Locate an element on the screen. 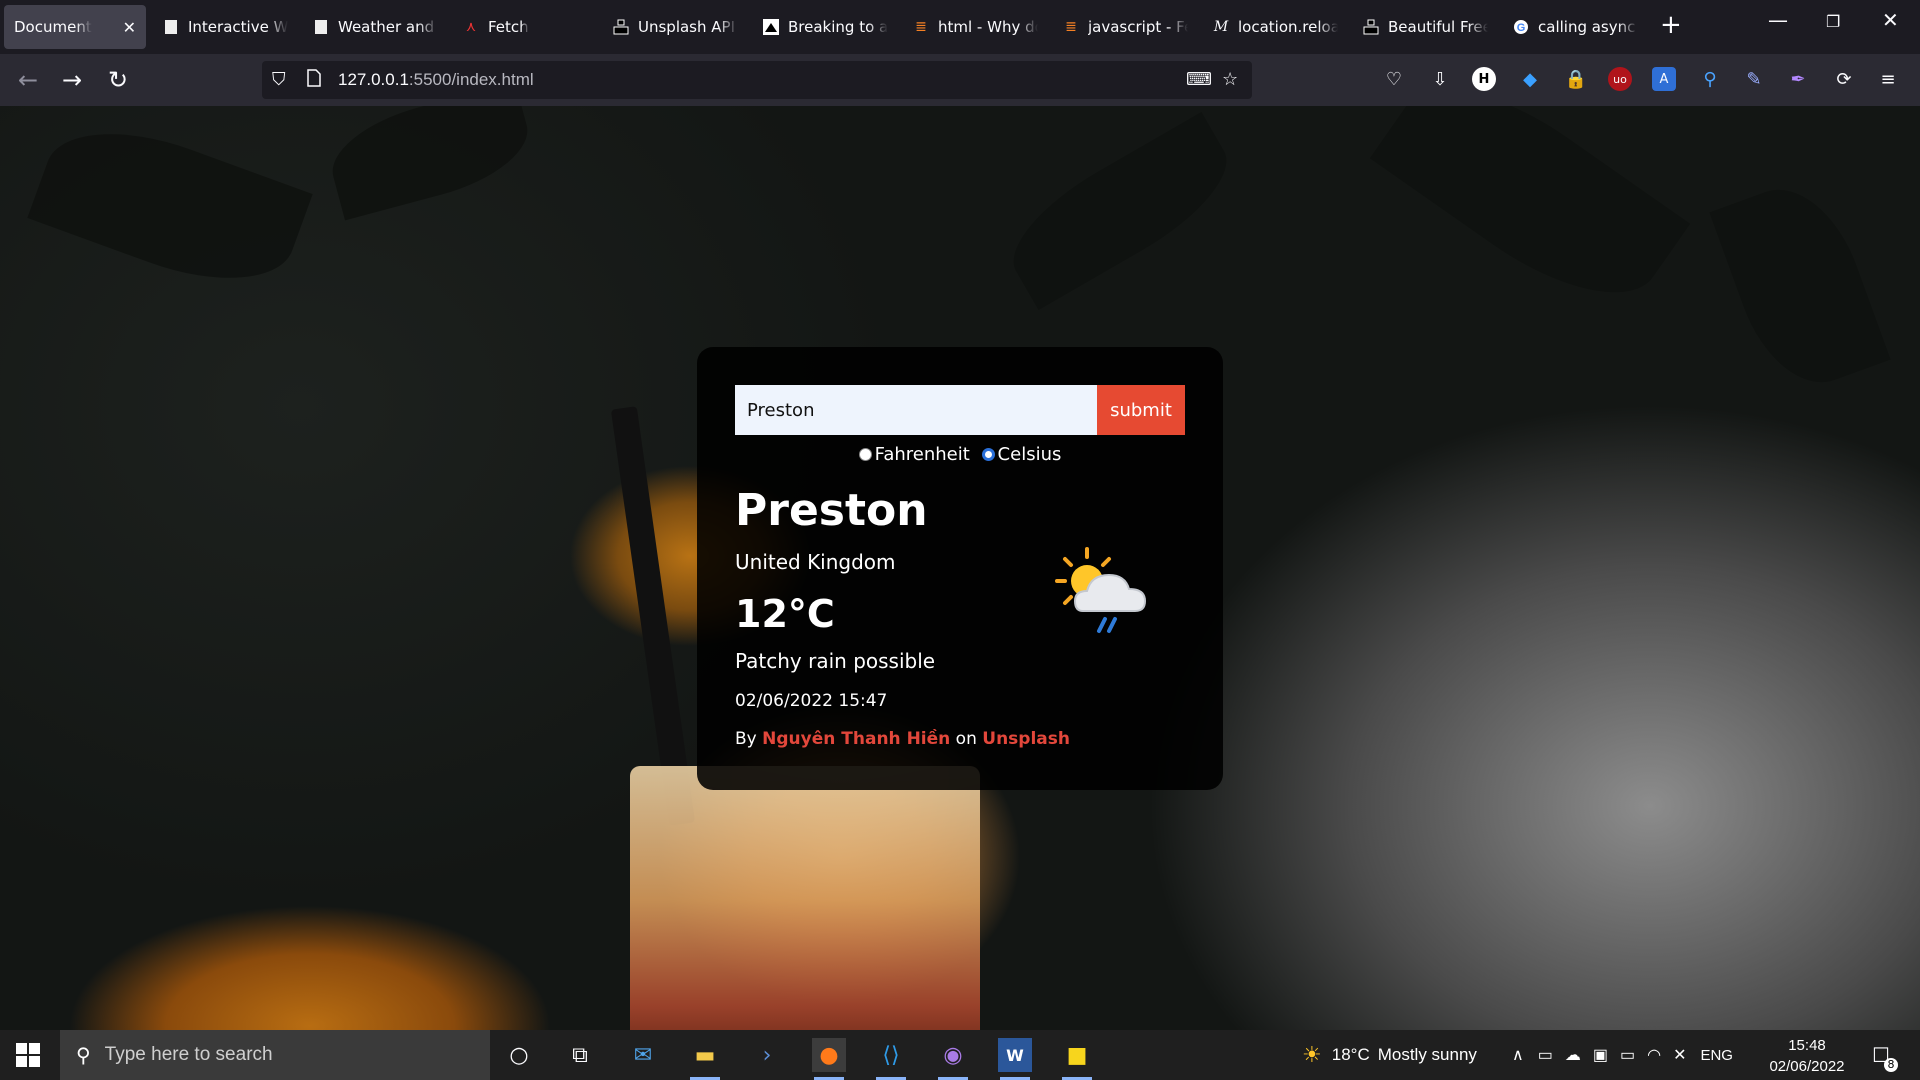 The image size is (1920, 1080). word-icon: W is located at coordinates (1015, 1059).